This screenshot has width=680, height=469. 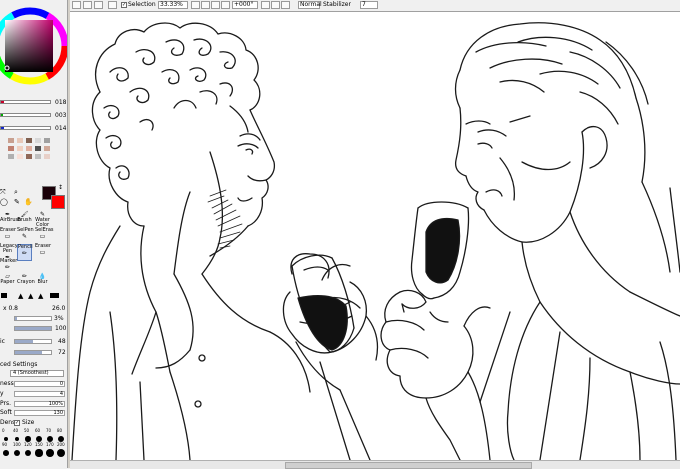 What do you see at coordinates (3, 430) in the screenshot?
I see `brush-size-label: 0` at bounding box center [3, 430].